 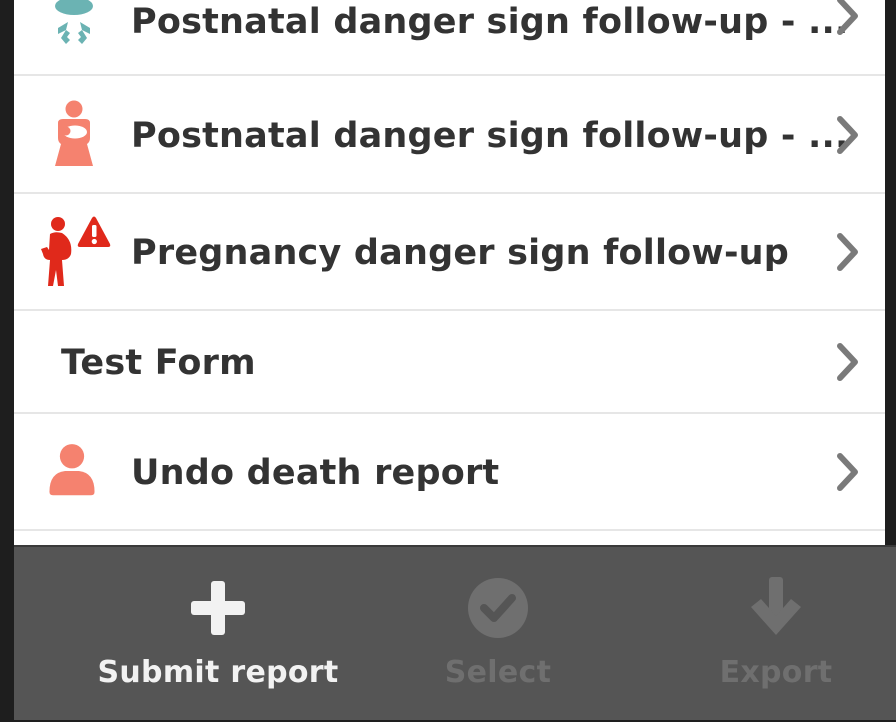 I want to click on submit-report-label: Submit report, so click(x=218, y=672).